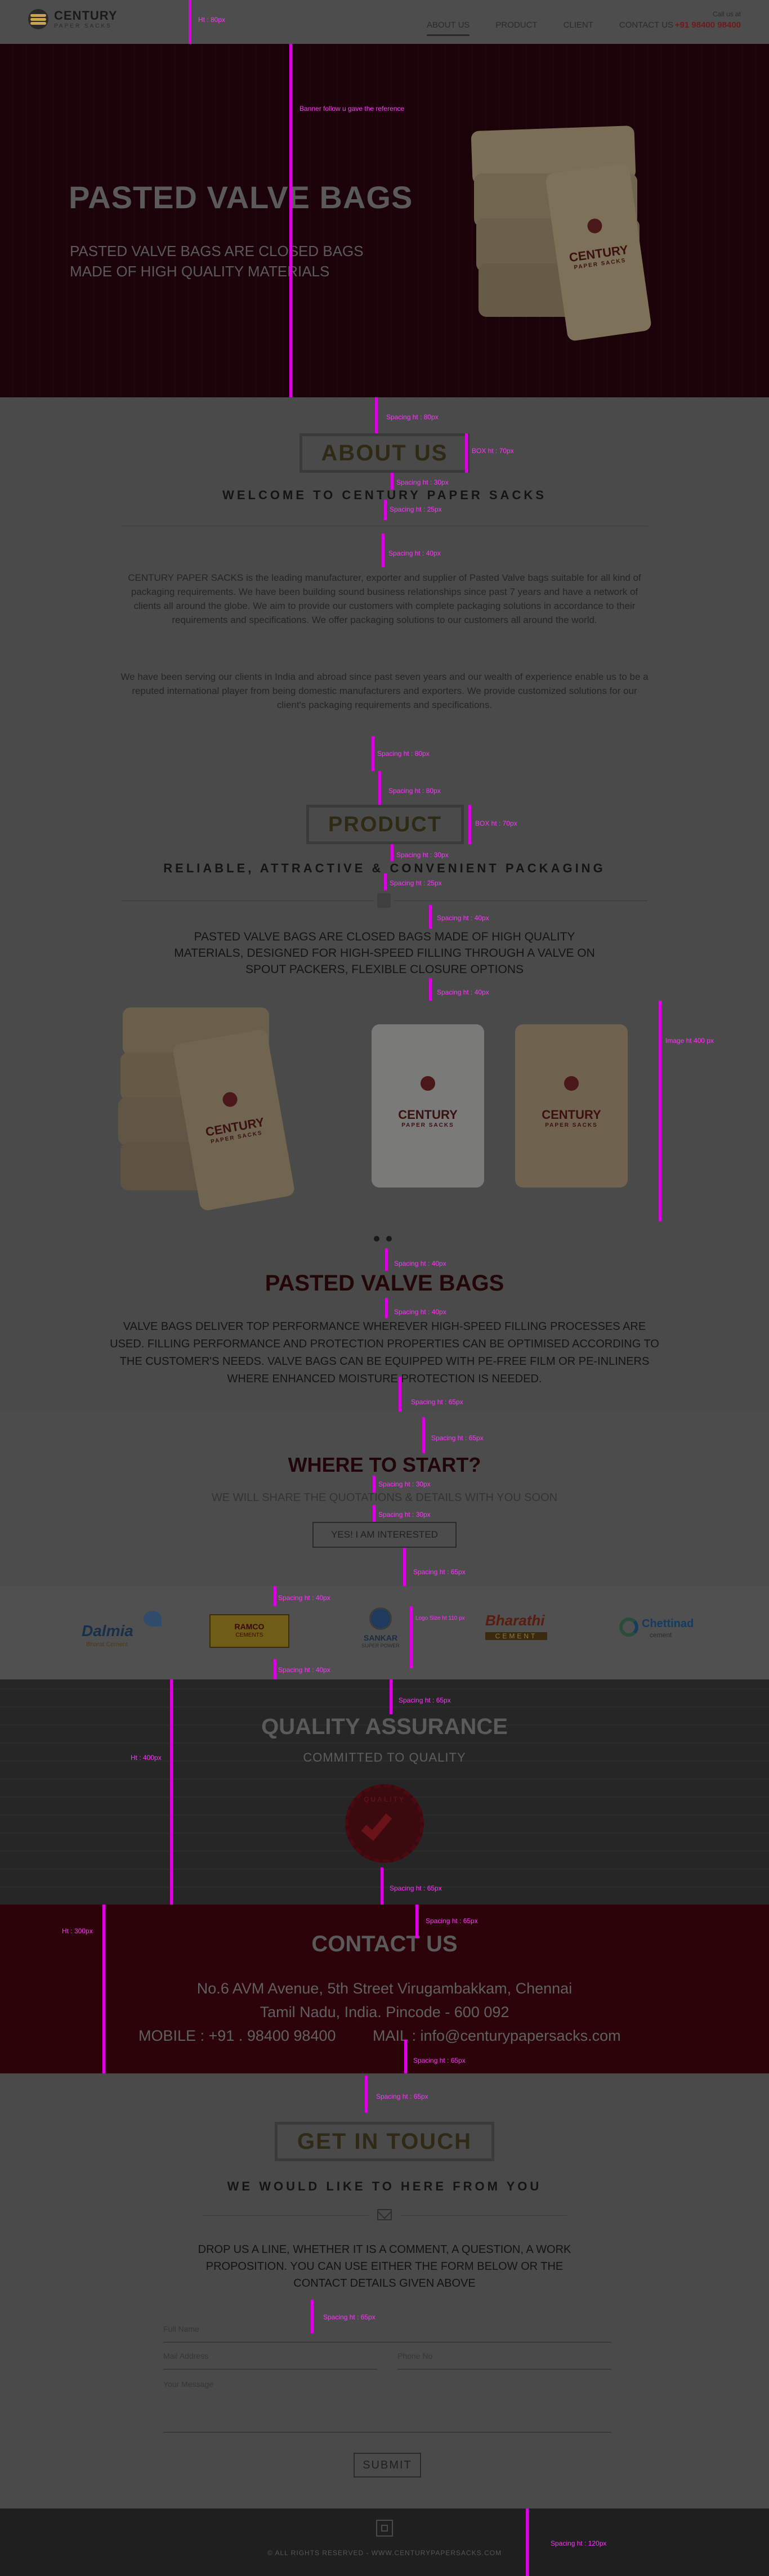  Describe the element at coordinates (270, 2355) in the screenshot. I see `mail-address-input` at that location.